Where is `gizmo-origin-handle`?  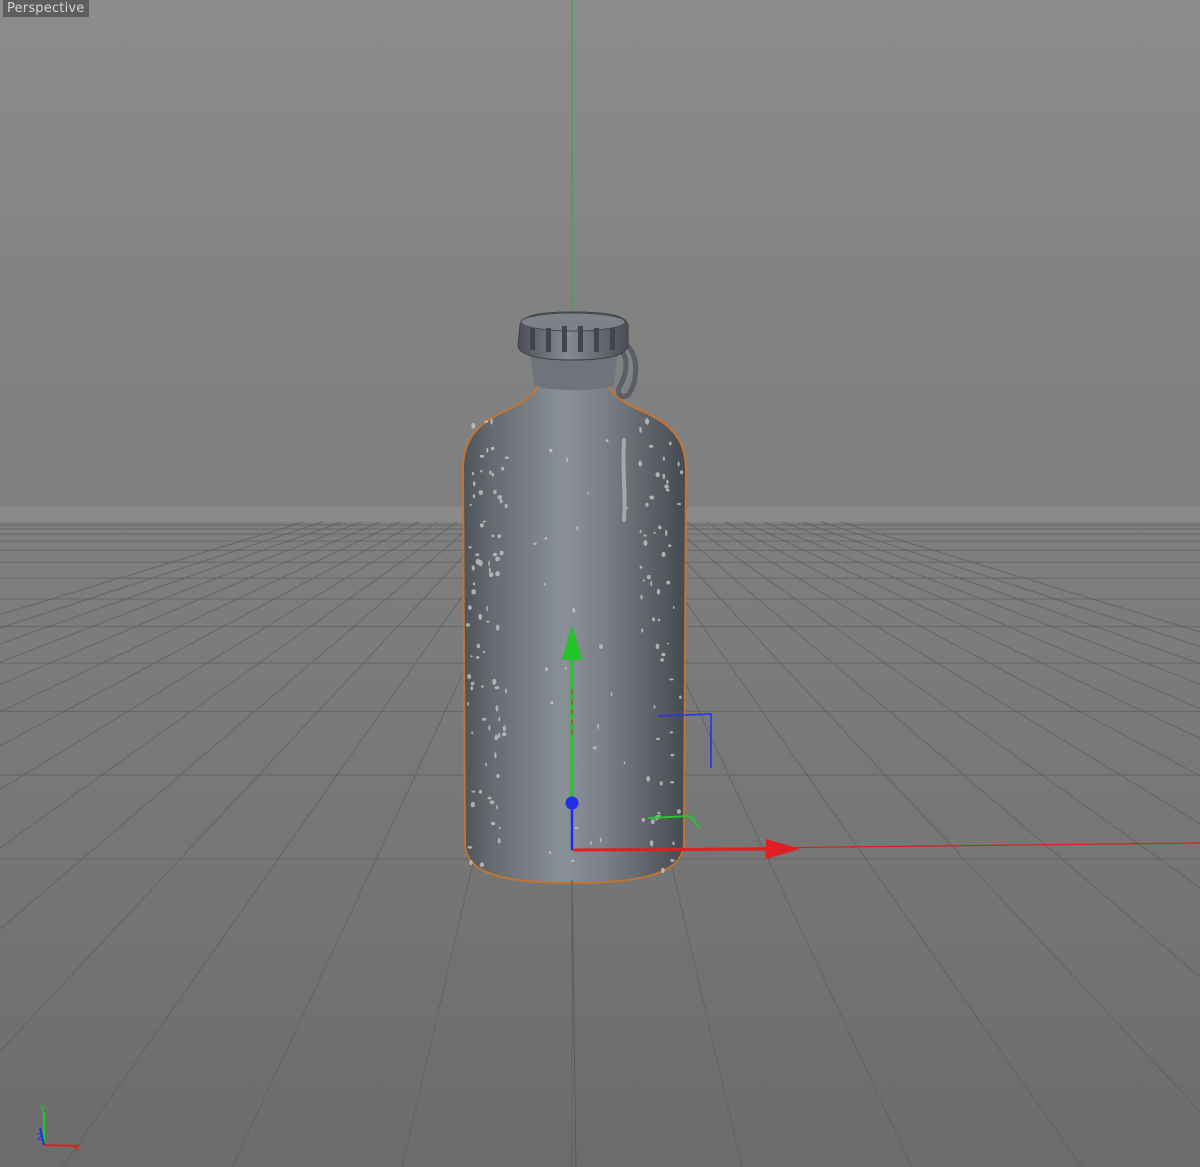 gizmo-origin-handle is located at coordinates (572, 803).